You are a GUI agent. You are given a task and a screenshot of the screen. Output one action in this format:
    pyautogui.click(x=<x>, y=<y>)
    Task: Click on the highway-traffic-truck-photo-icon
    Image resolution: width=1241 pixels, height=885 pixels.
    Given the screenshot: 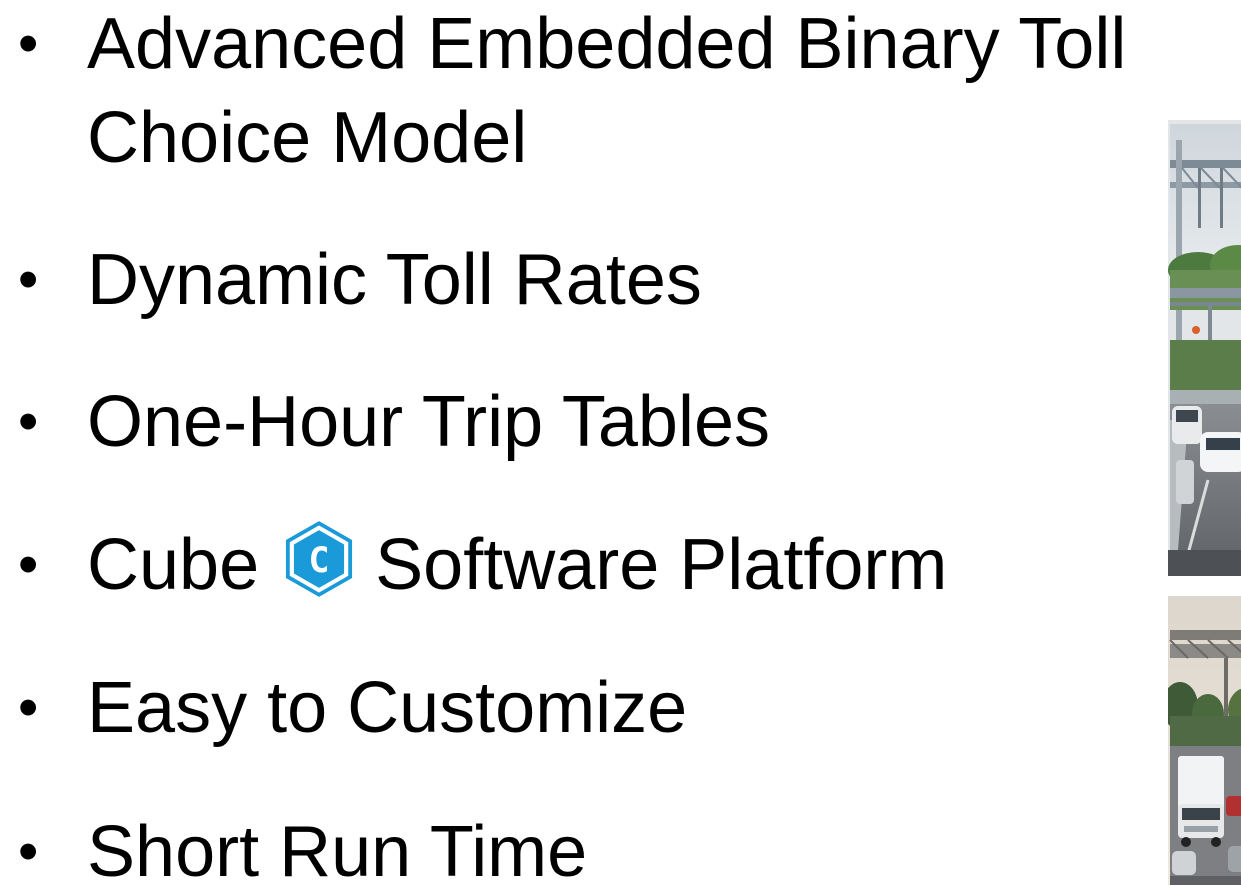 What is the action you would take?
    pyautogui.click(x=1204, y=740)
    